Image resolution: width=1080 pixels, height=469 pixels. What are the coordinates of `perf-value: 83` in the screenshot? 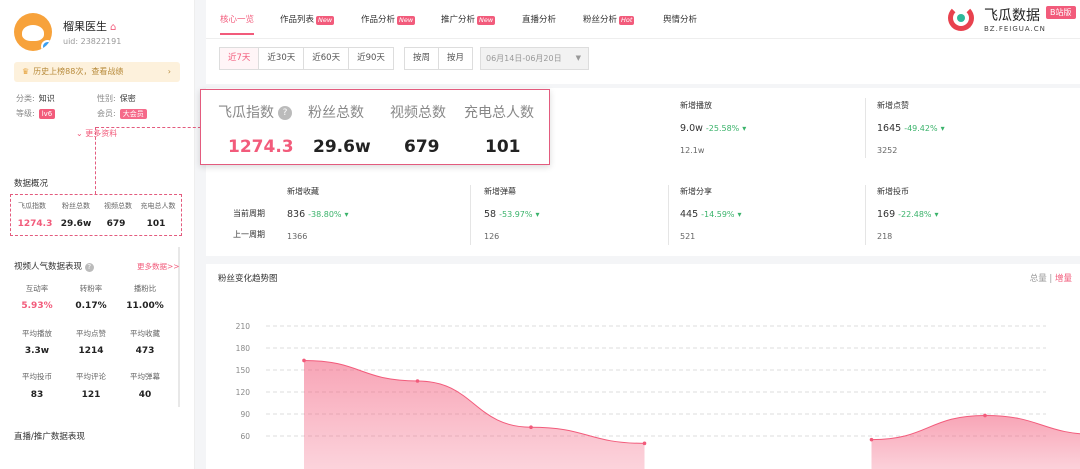 It's located at (37, 395).